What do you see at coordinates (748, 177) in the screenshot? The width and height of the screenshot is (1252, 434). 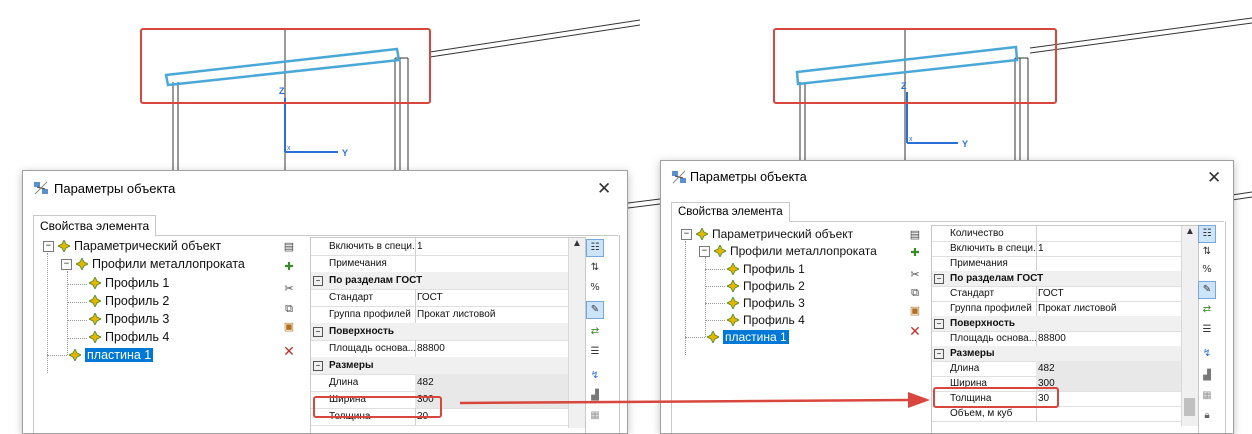 I see `dialog-title: Параметры объекта` at bounding box center [748, 177].